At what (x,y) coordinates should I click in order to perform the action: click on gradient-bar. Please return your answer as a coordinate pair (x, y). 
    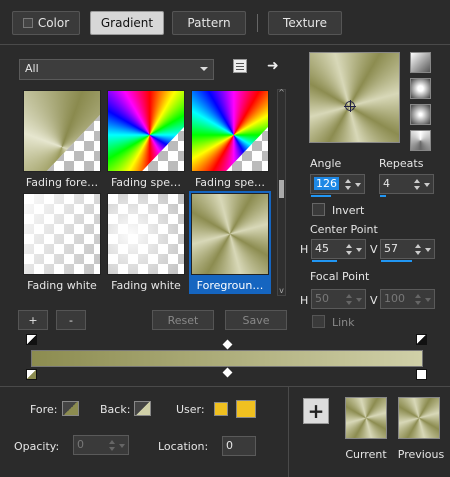
    Looking at the image, I should click on (227, 358).